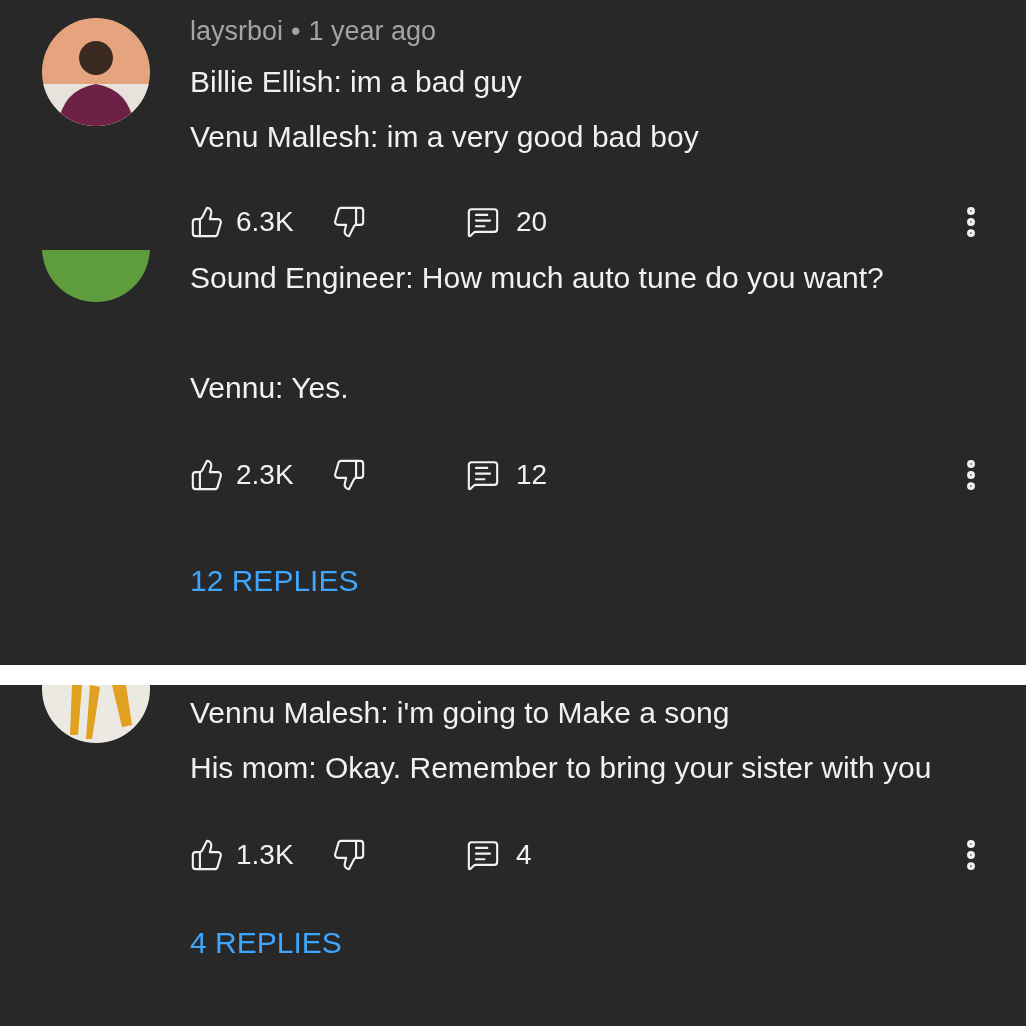 Image resolution: width=1026 pixels, height=1026 pixels. Describe the element at coordinates (537, 278) in the screenshot. I see `comment-text: Sound Engineer: How much auto tune do you want?` at that location.